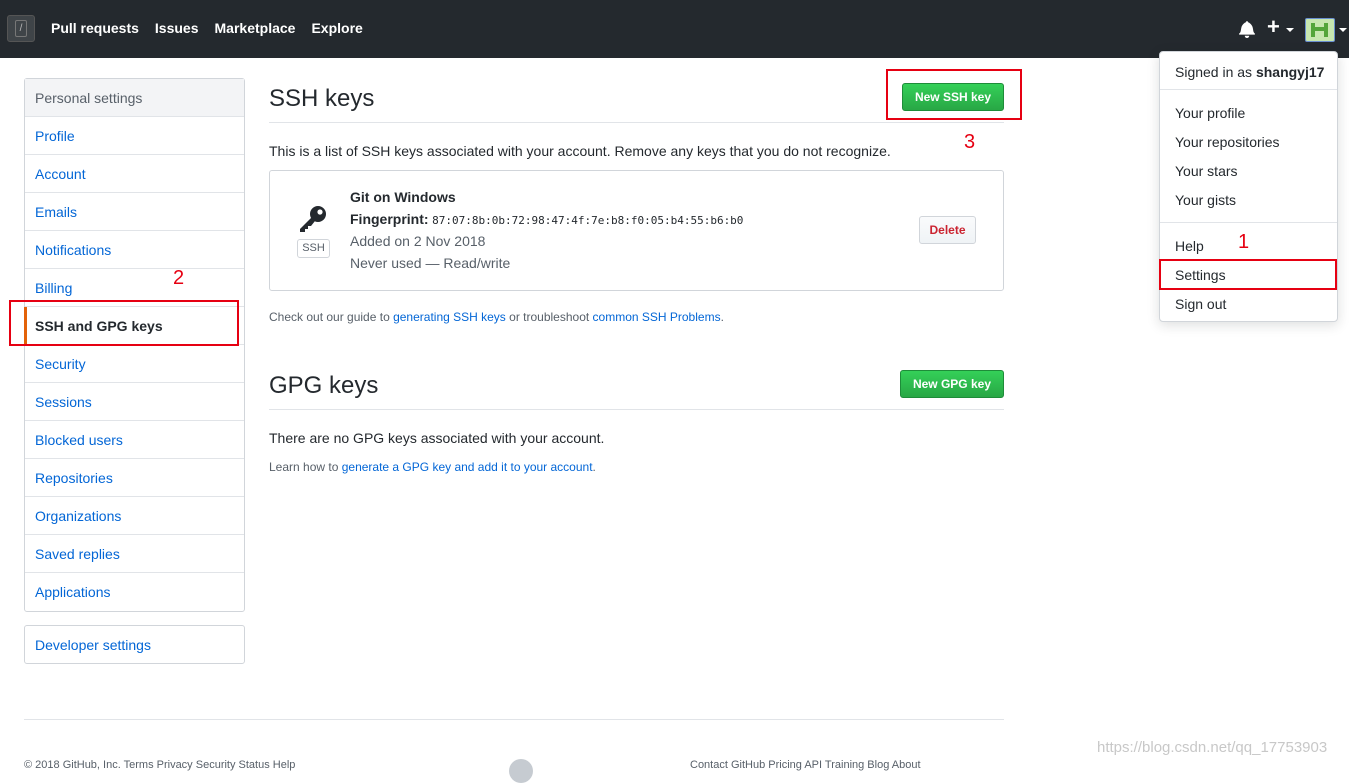 Image resolution: width=1349 pixels, height=783 pixels. What do you see at coordinates (134, 644) in the screenshot?
I see `sidebar-item-developer-settings: Developer settings` at bounding box center [134, 644].